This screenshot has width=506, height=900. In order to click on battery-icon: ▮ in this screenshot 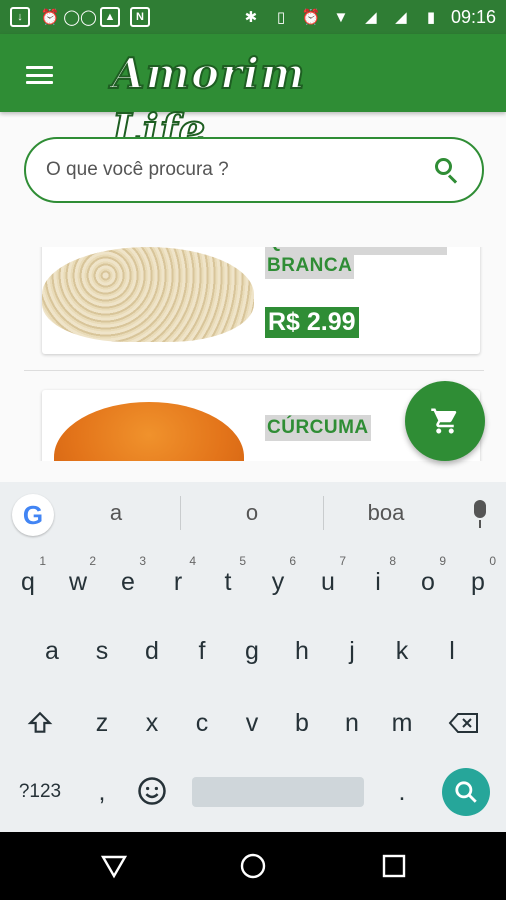, I will do `click(431, 17)`.